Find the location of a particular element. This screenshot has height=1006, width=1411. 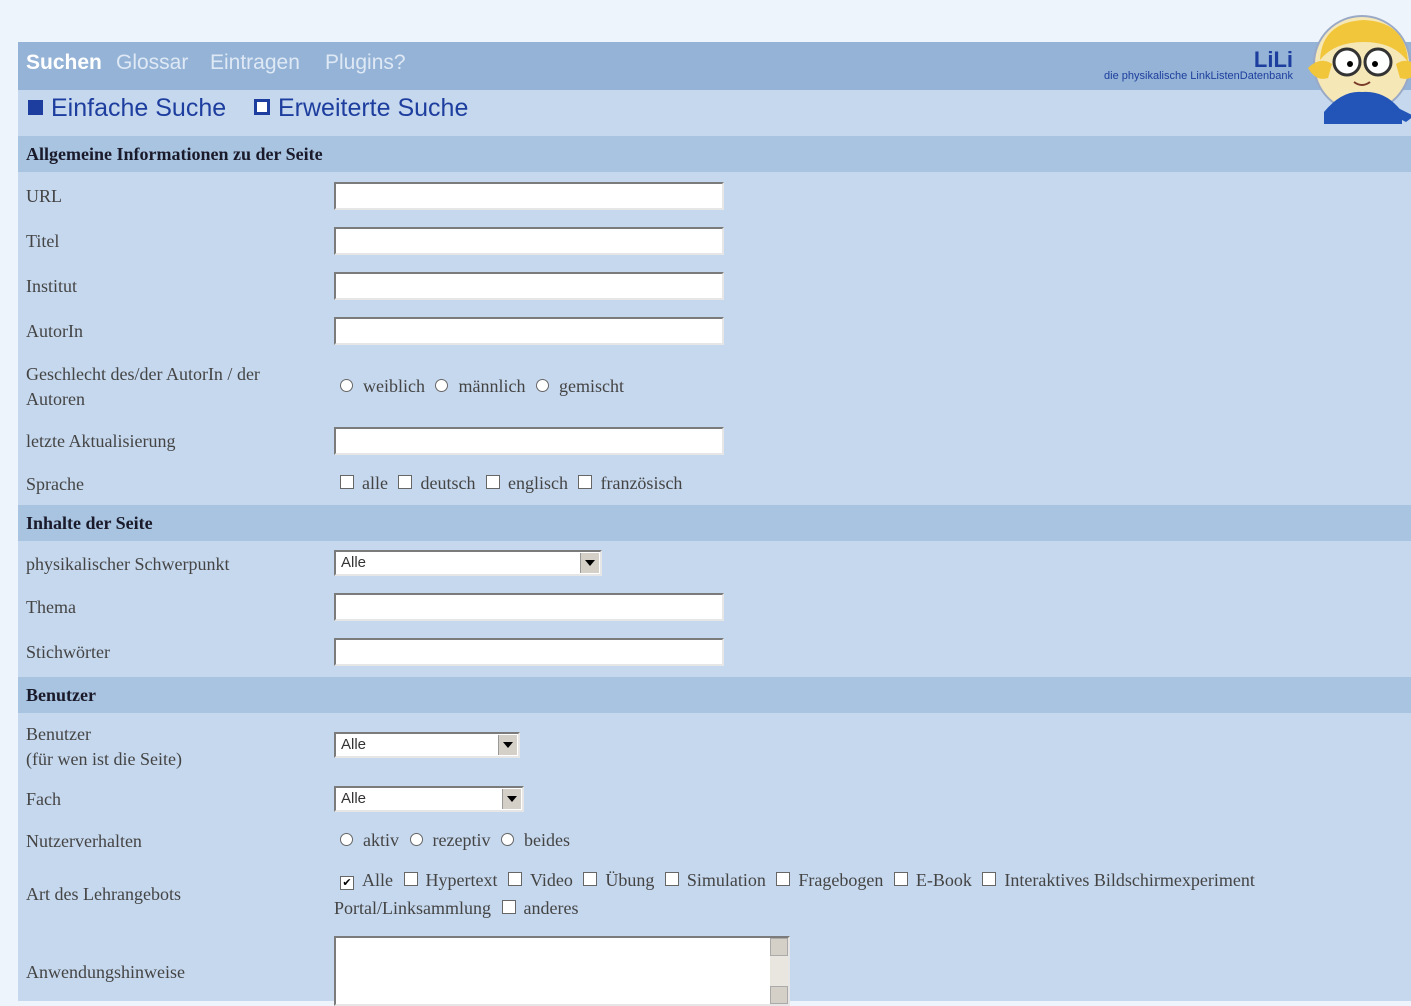

nav-glossar: Glossar is located at coordinates (152, 63).